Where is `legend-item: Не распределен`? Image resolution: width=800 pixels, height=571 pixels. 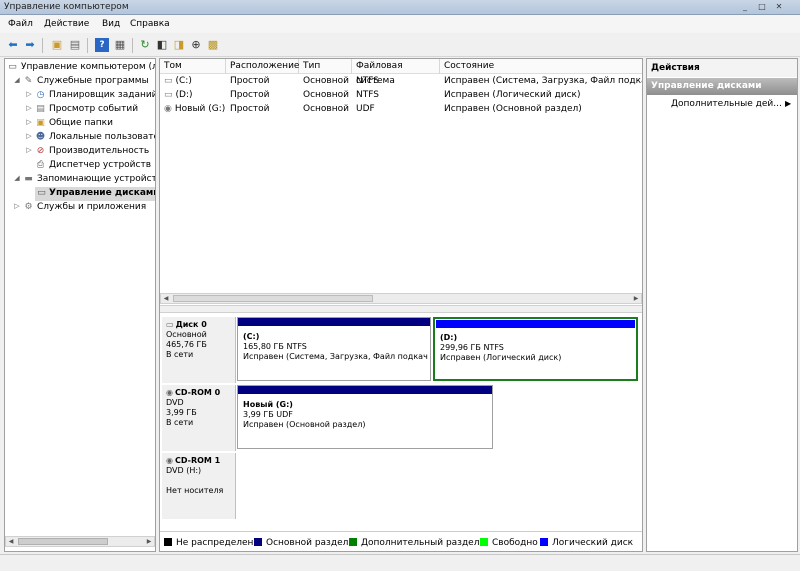 legend-item: Не распределен is located at coordinates (208, 543).